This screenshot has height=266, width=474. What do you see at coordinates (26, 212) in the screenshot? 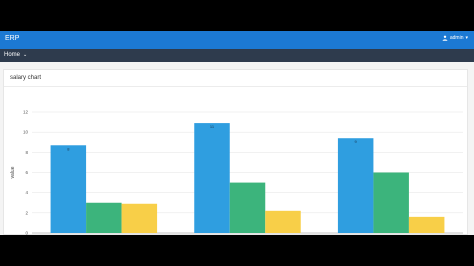
I see `y-tick-label: 2` at bounding box center [26, 212].